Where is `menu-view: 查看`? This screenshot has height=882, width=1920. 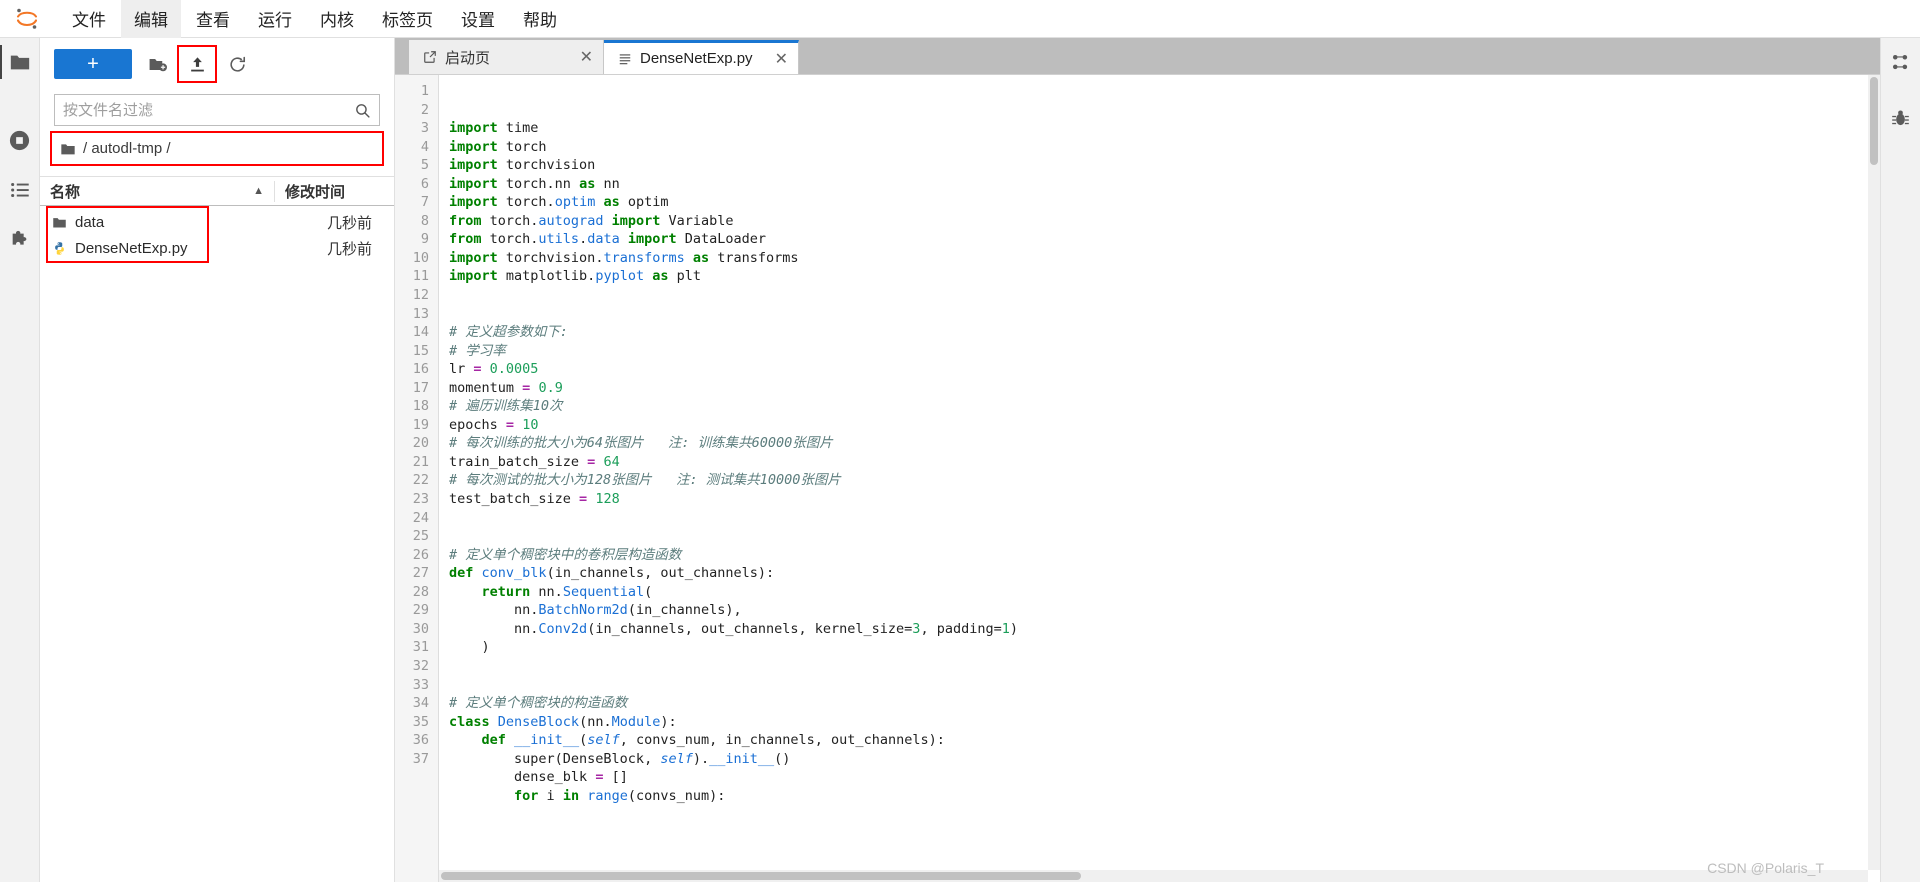
menu-view: 查看 is located at coordinates (213, 19).